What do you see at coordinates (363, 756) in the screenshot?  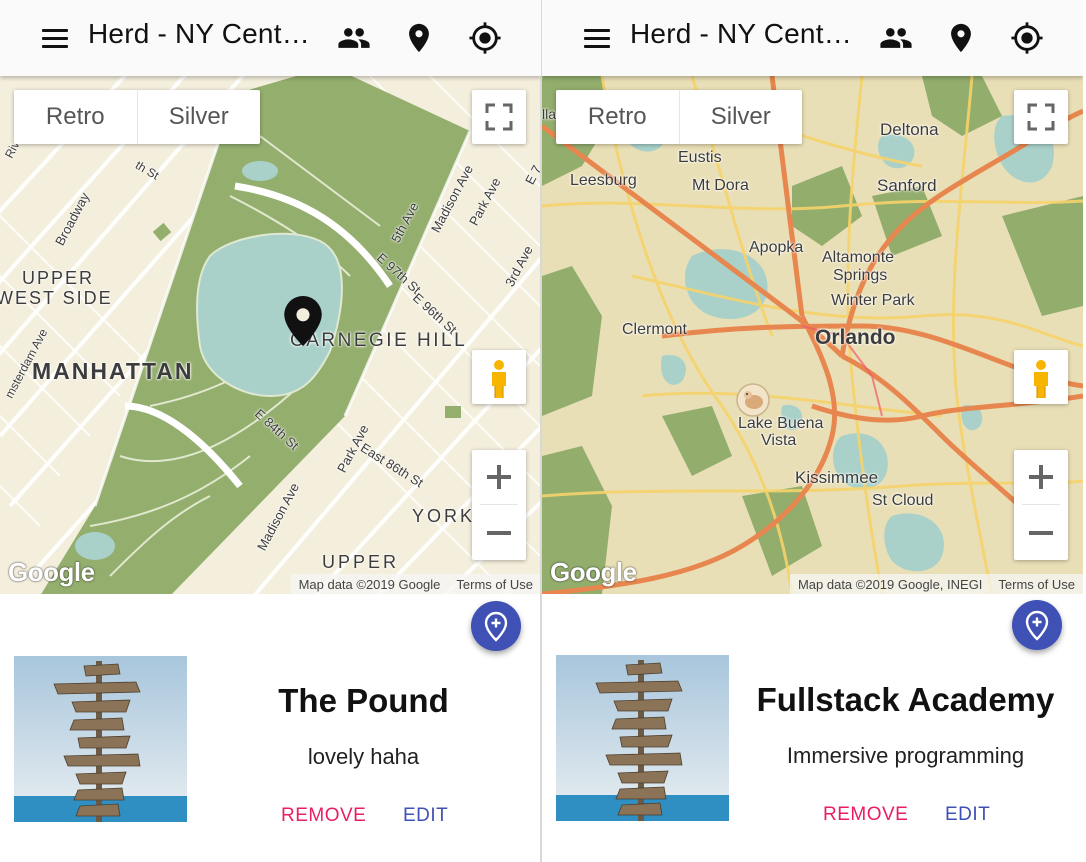 I see `place-description: lovely haha` at bounding box center [363, 756].